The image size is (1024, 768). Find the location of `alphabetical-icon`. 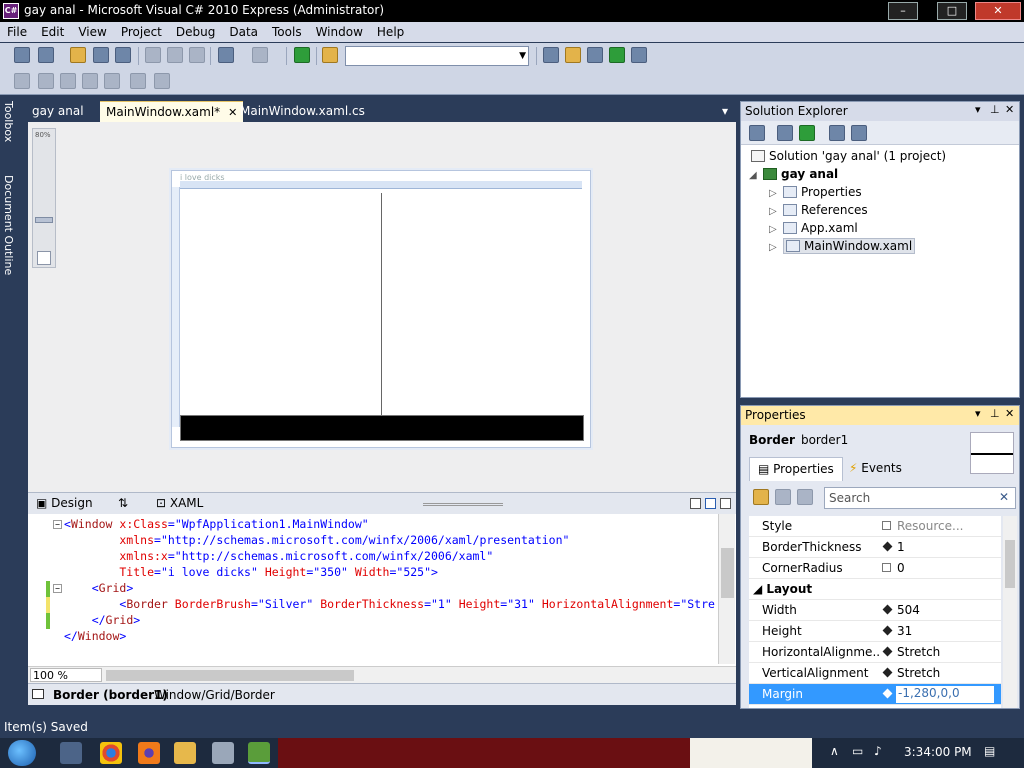

alphabetical-icon is located at coordinates (783, 497).